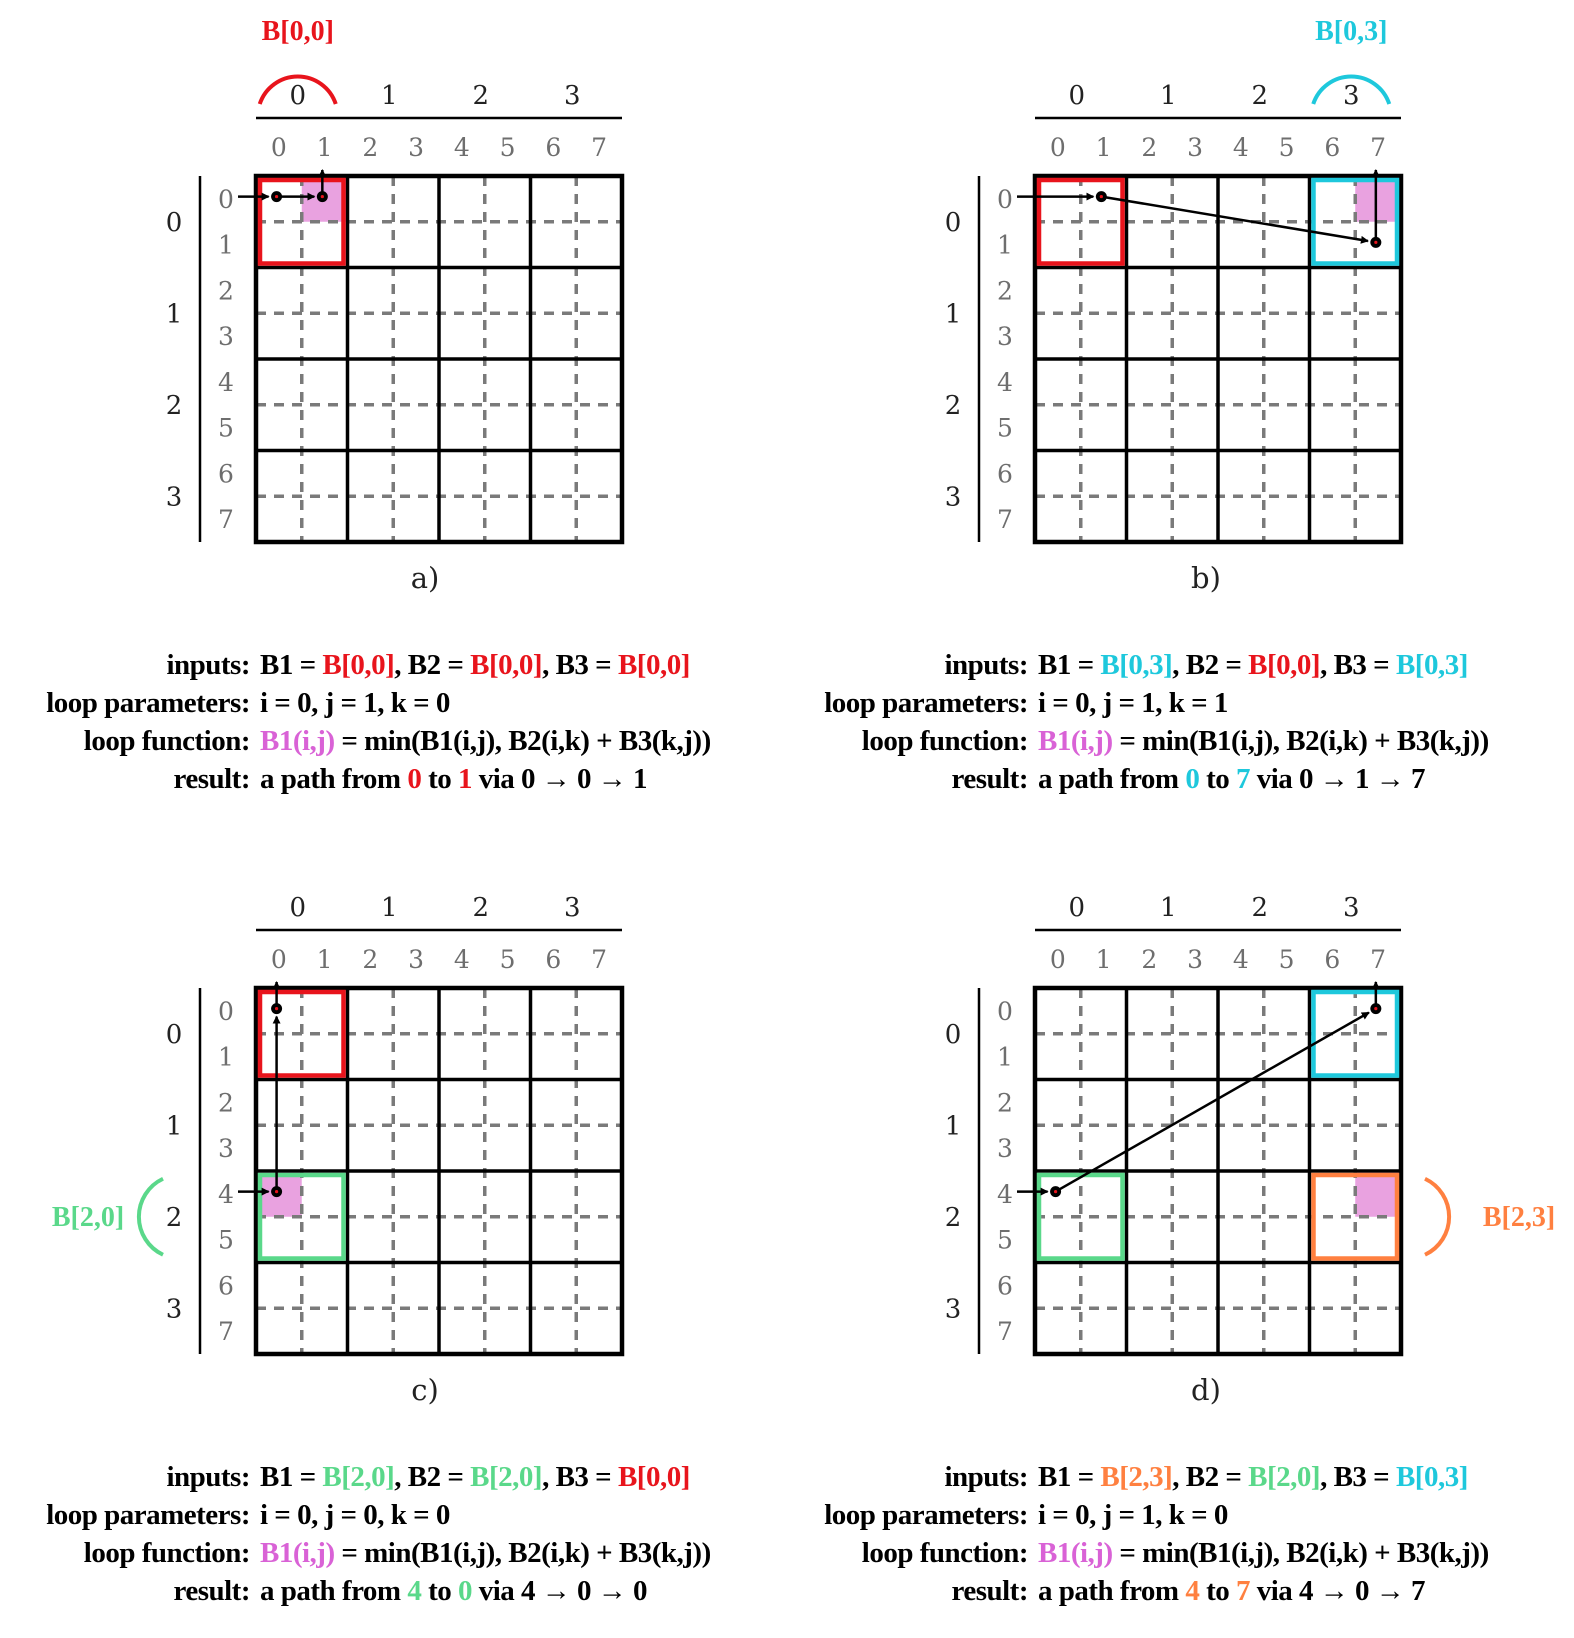 The image size is (1574, 1638). Describe the element at coordinates (1192, 1591) in the screenshot. I see `colored-token: 4` at that location.